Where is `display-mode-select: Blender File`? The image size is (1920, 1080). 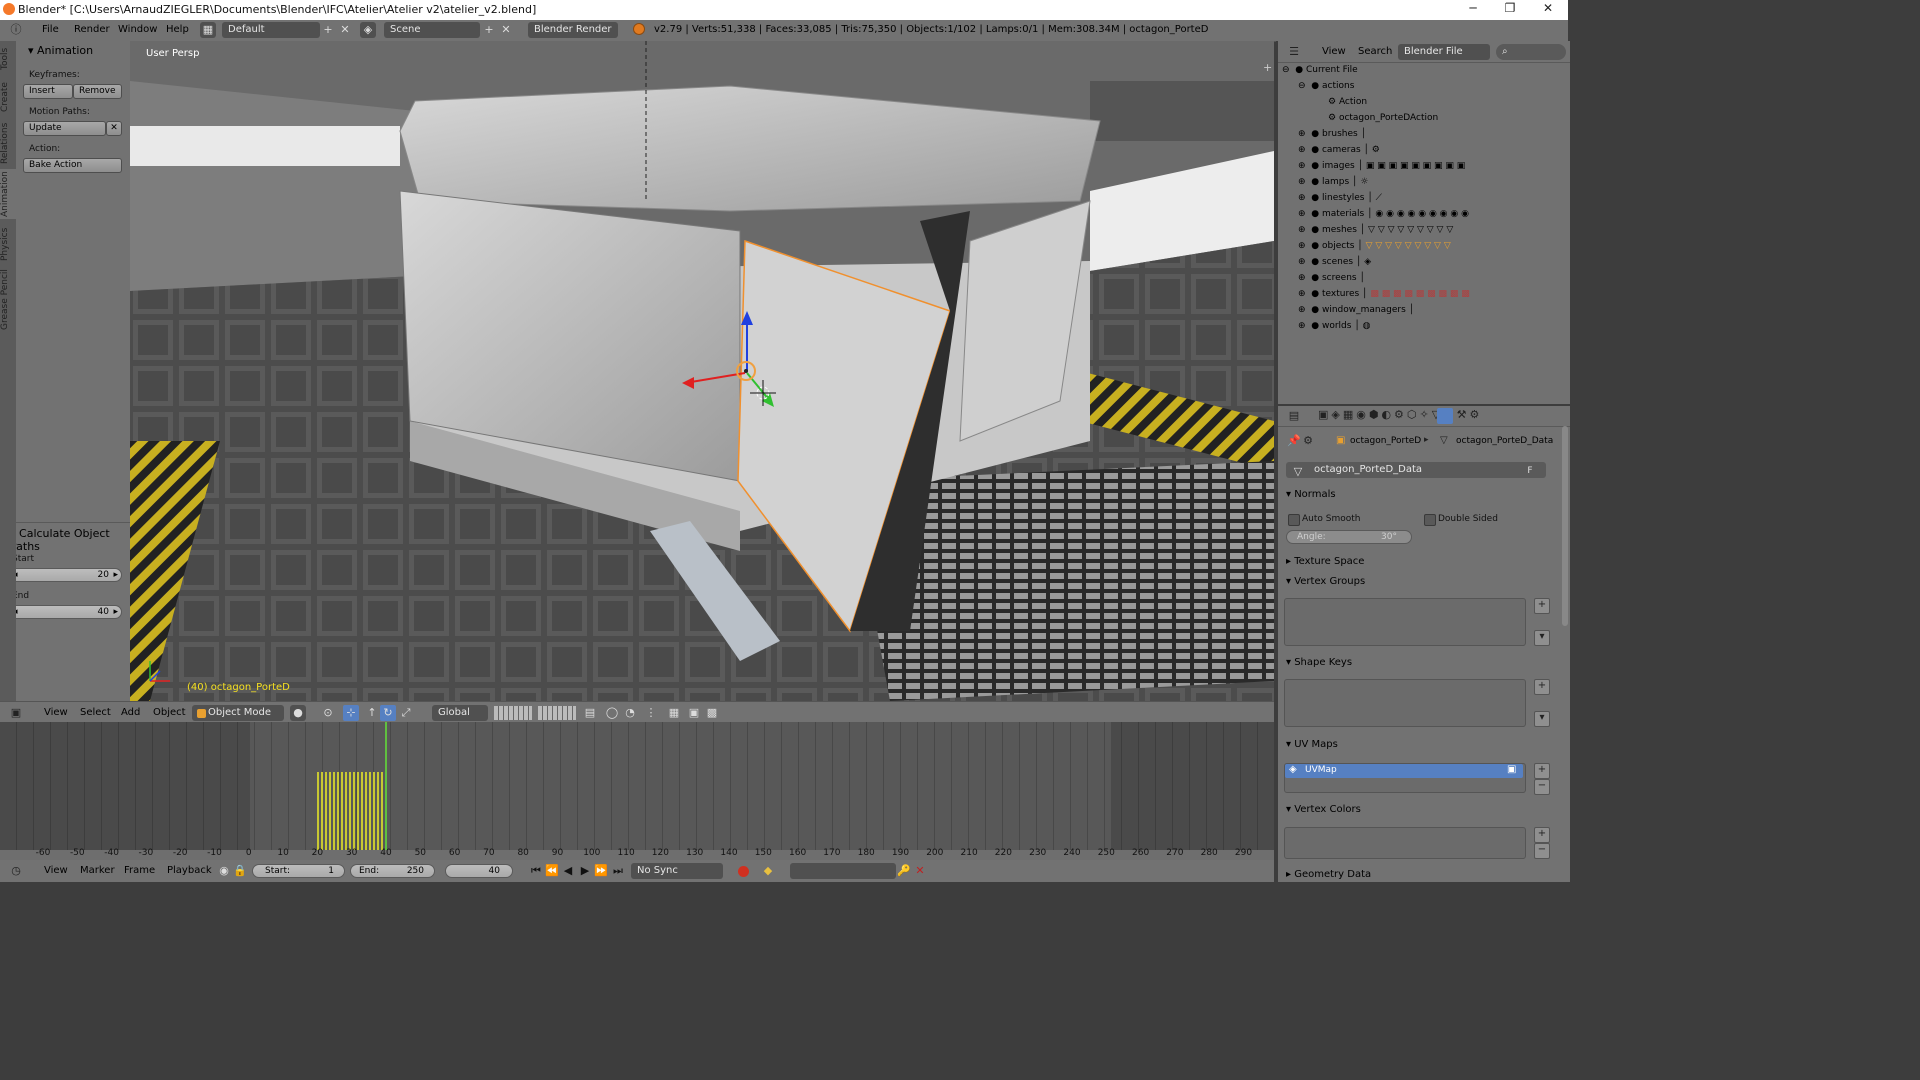
display-mode-select: Blender File is located at coordinates (1444, 52).